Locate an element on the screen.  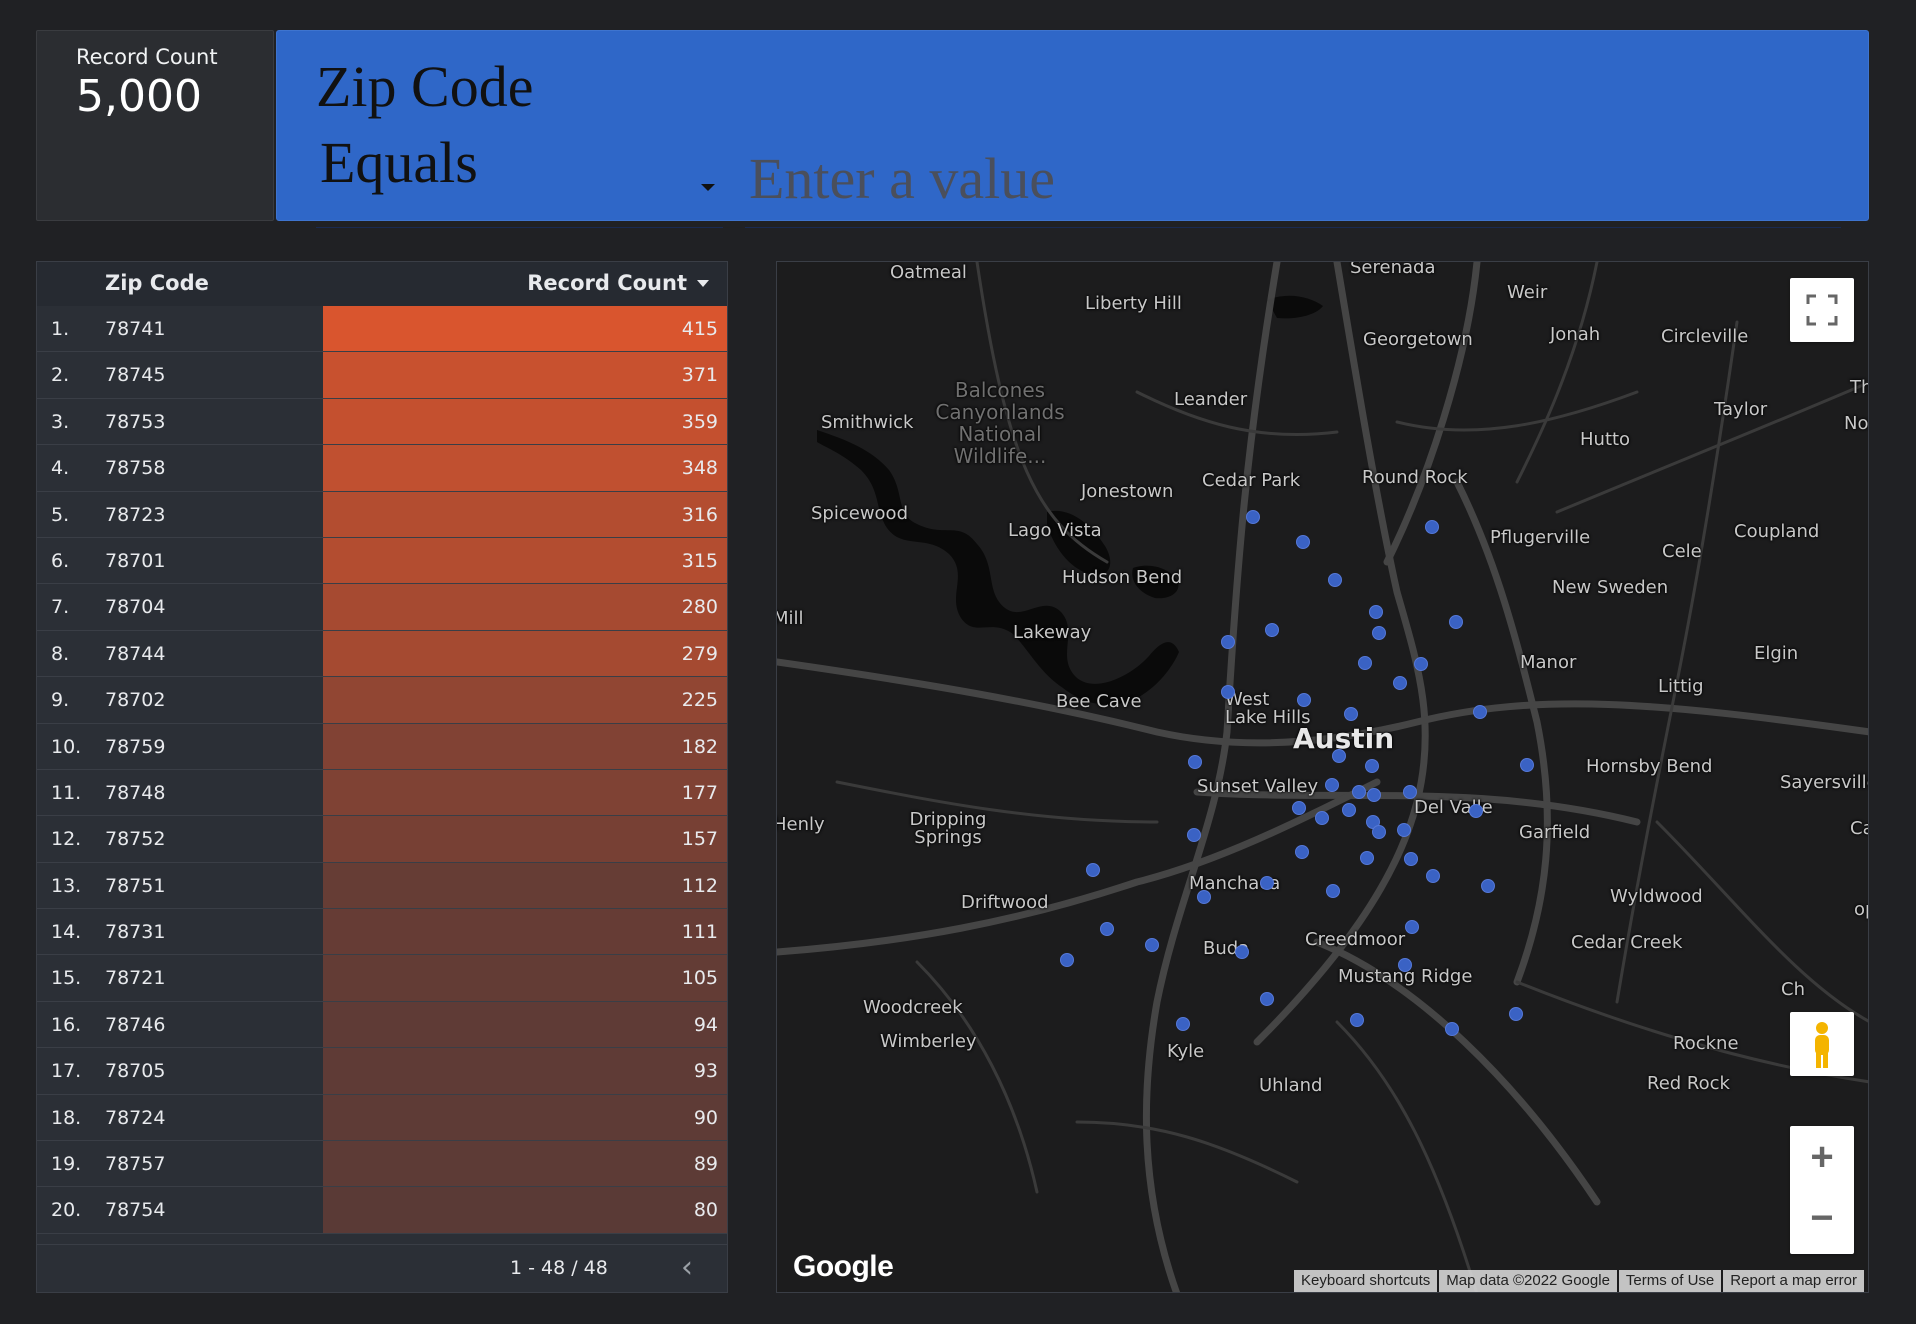
map-place-label: Rockne is located at coordinates (1706, 1043).